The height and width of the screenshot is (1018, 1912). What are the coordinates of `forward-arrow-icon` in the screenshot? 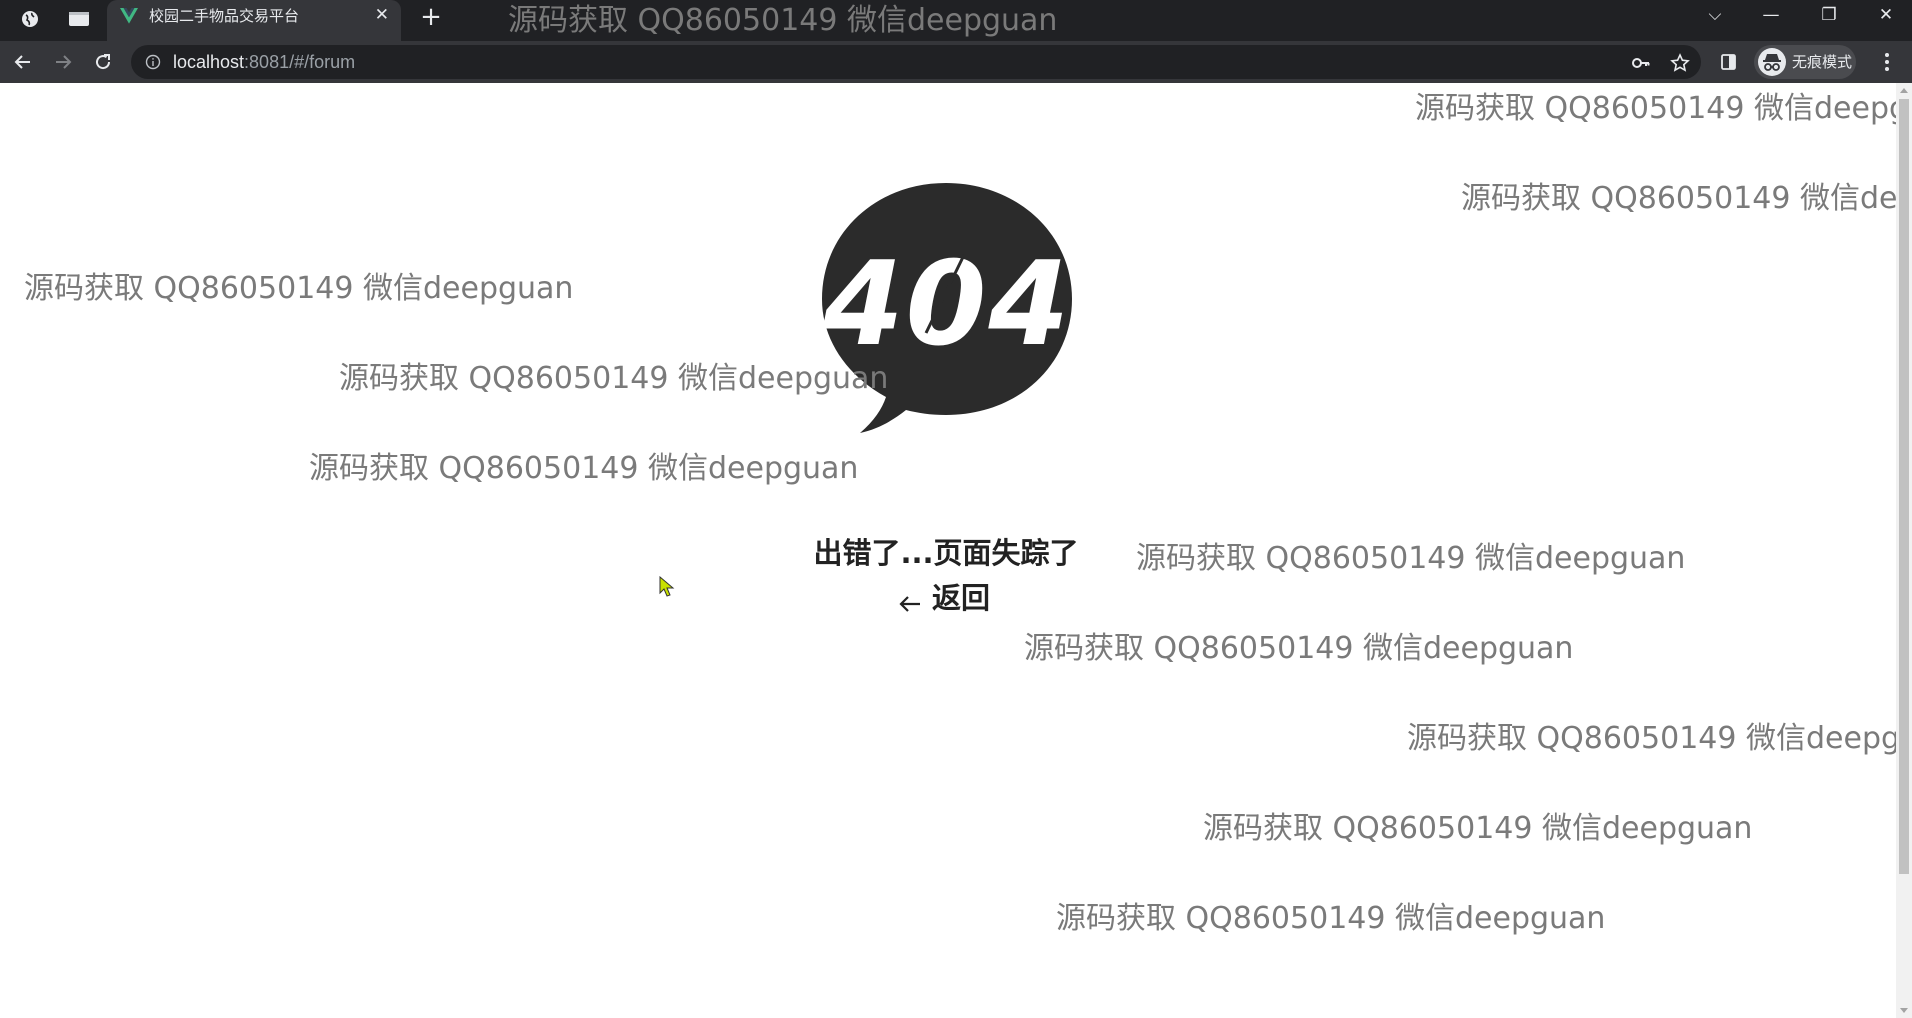 It's located at (63, 62).